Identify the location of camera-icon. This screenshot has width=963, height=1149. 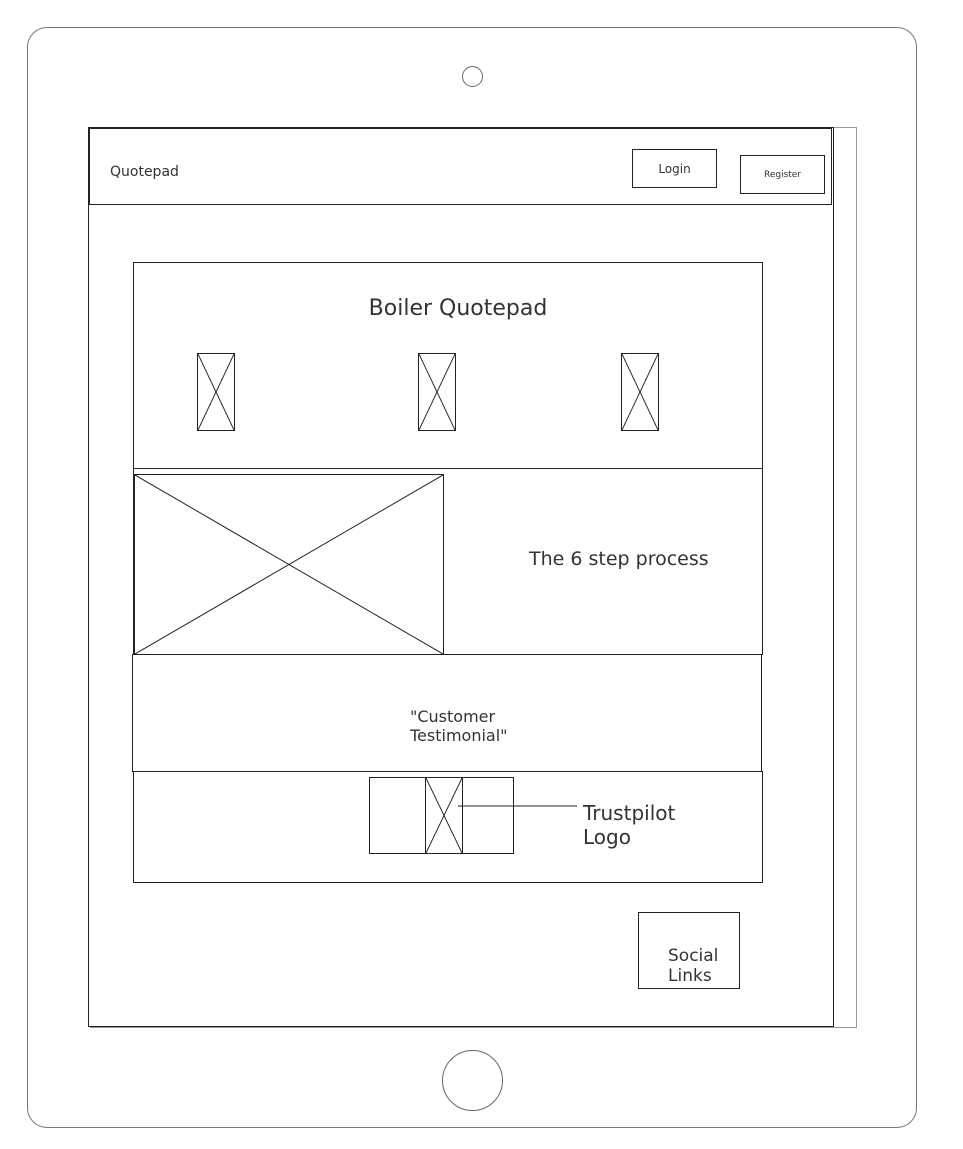
(472, 76).